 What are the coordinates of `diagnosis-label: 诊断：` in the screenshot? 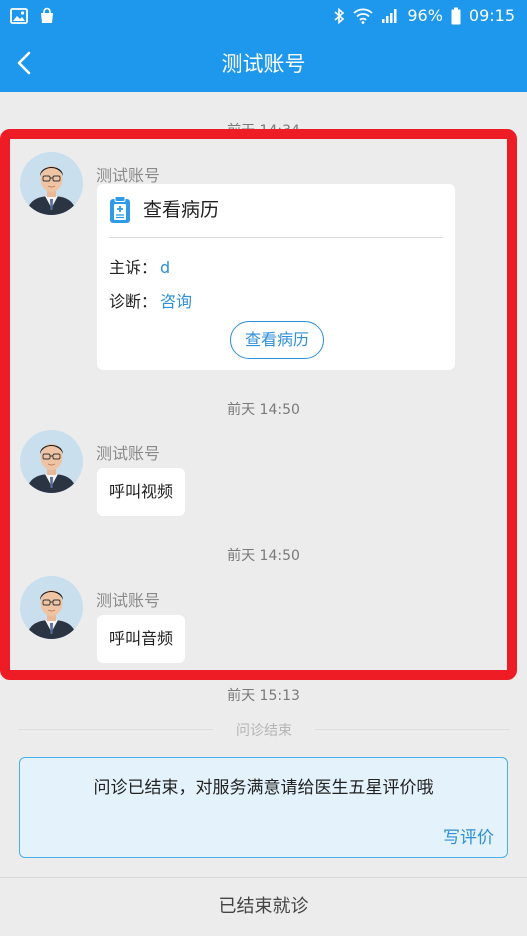 It's located at (133, 301).